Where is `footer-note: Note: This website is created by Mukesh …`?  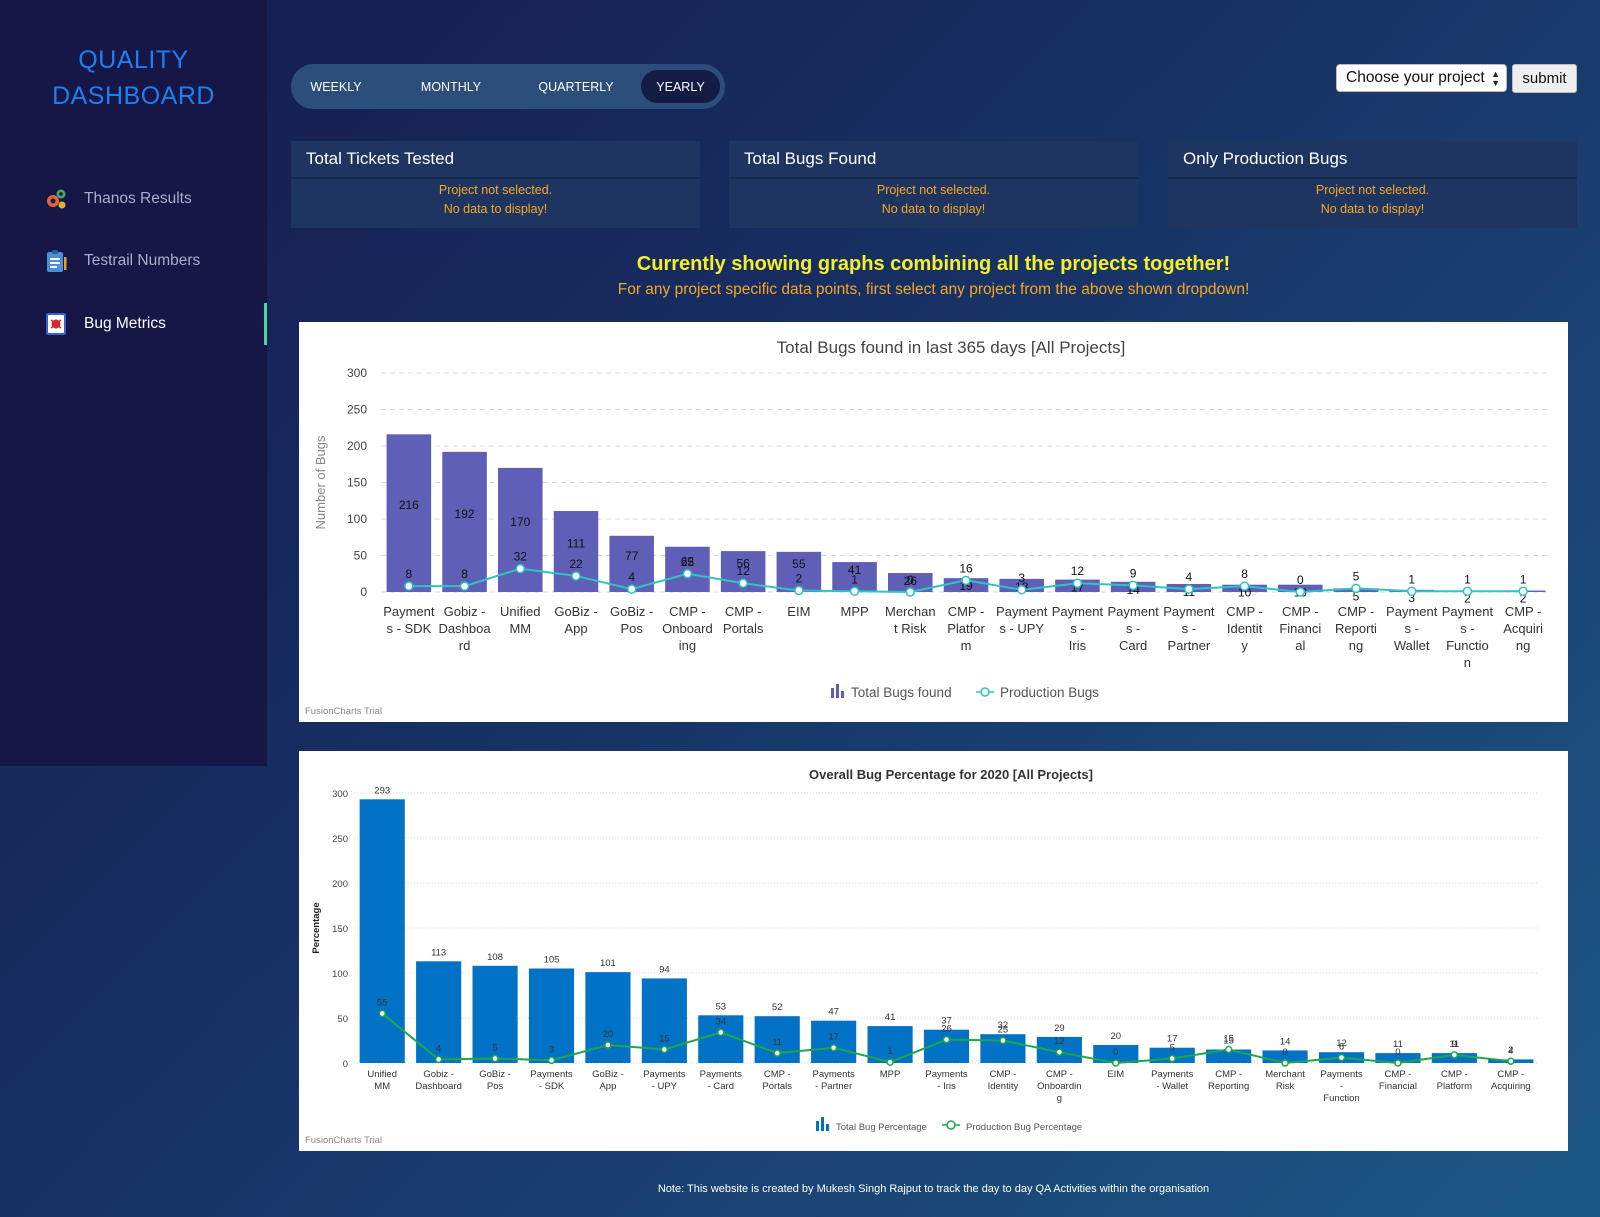 footer-note: Note: This website is created by Mukesh … is located at coordinates (933, 1189).